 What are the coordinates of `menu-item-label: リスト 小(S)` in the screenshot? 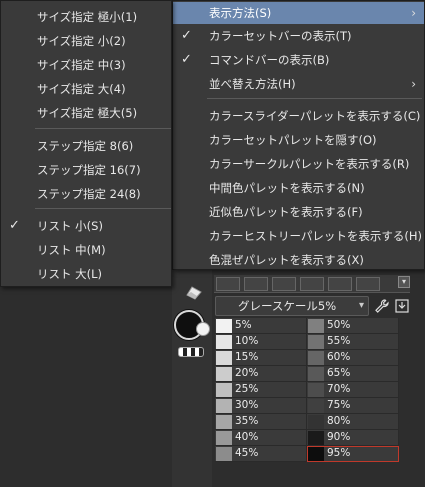 It's located at (70, 226).